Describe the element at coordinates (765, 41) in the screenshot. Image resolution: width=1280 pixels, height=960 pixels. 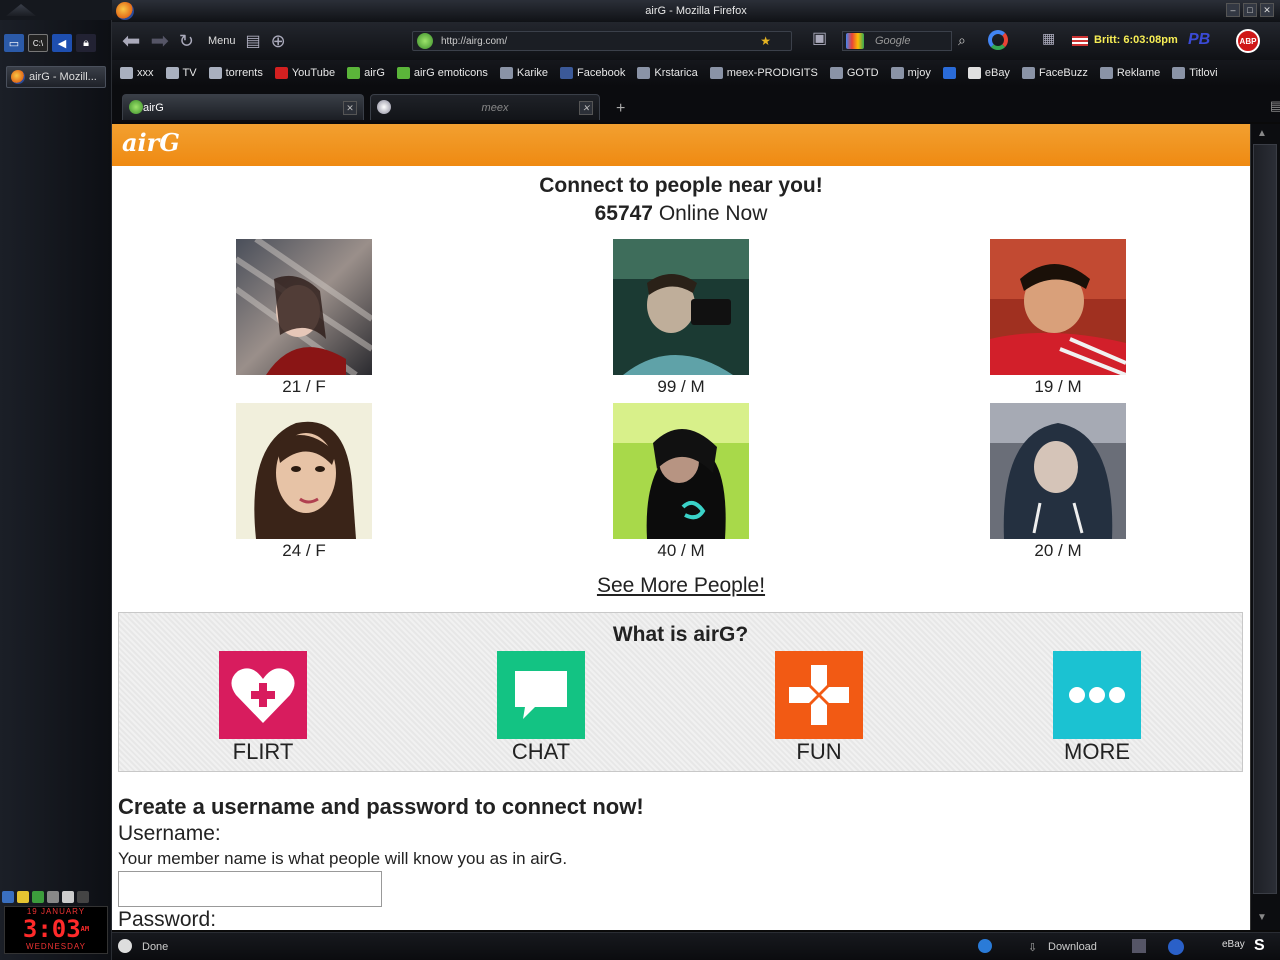
I see `bookmark-star-icon: ★` at that location.